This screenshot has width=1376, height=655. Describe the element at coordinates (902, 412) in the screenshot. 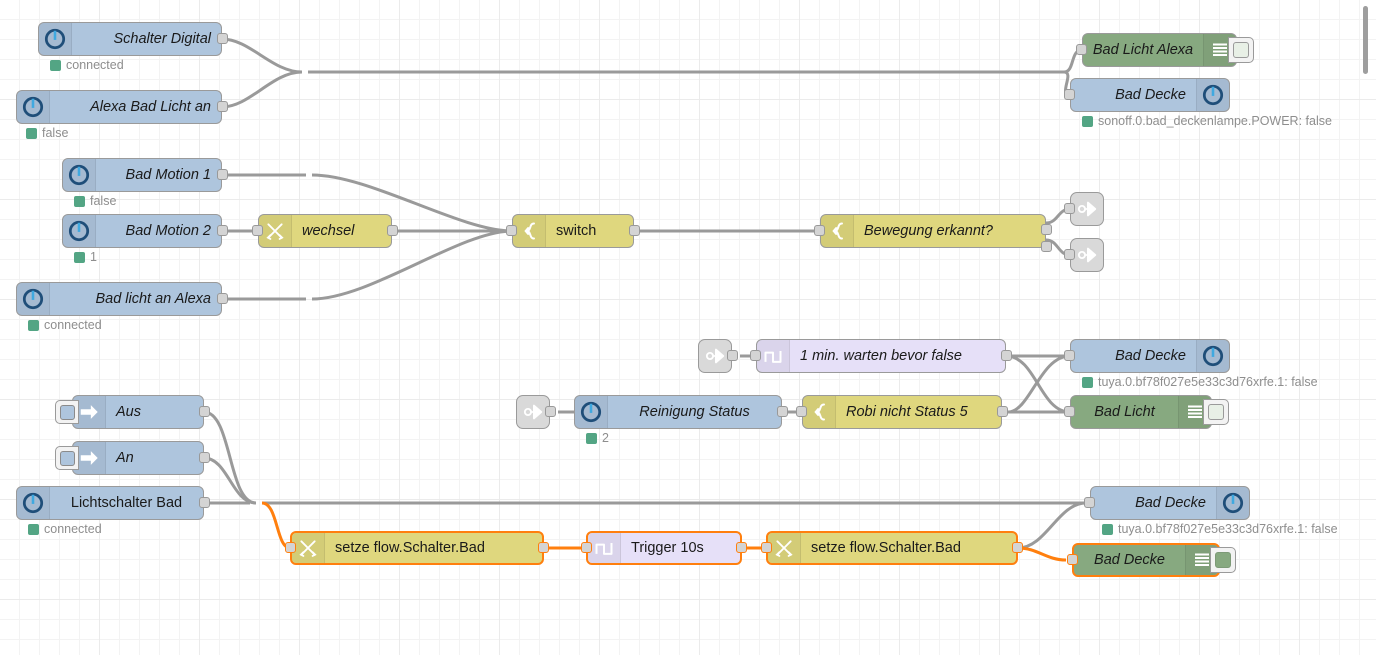

I see `node-robi-nicht-status-5: Robi nicht Status 5` at that location.